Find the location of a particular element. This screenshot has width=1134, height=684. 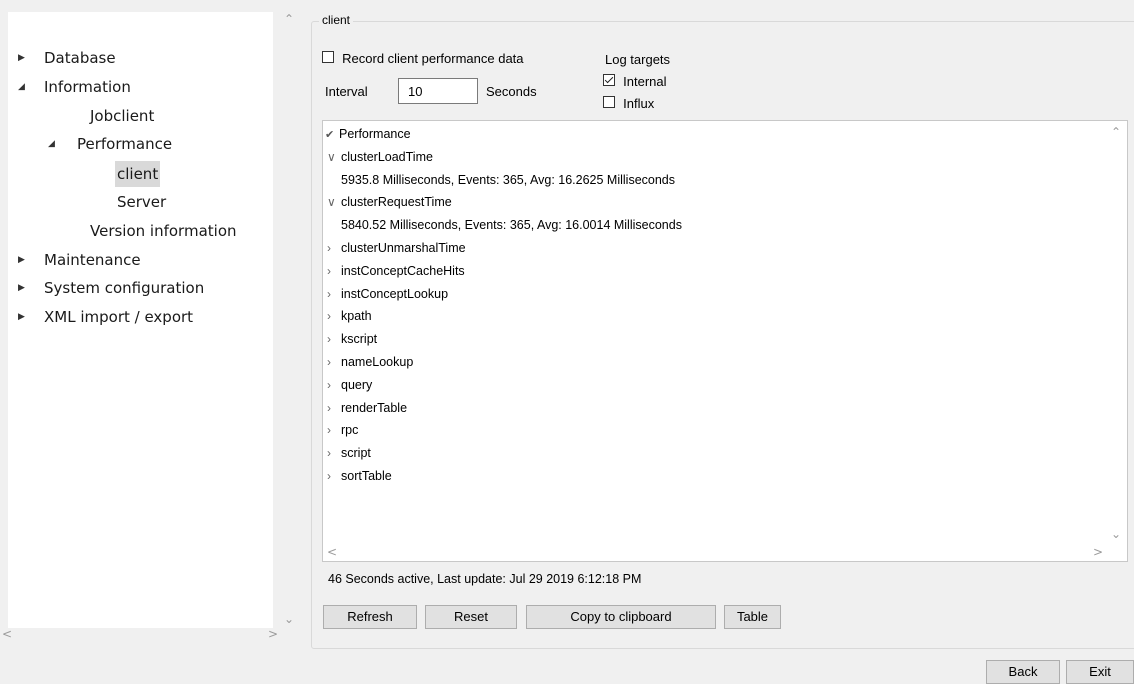

tree-node-8: › query is located at coordinates (349, 385).